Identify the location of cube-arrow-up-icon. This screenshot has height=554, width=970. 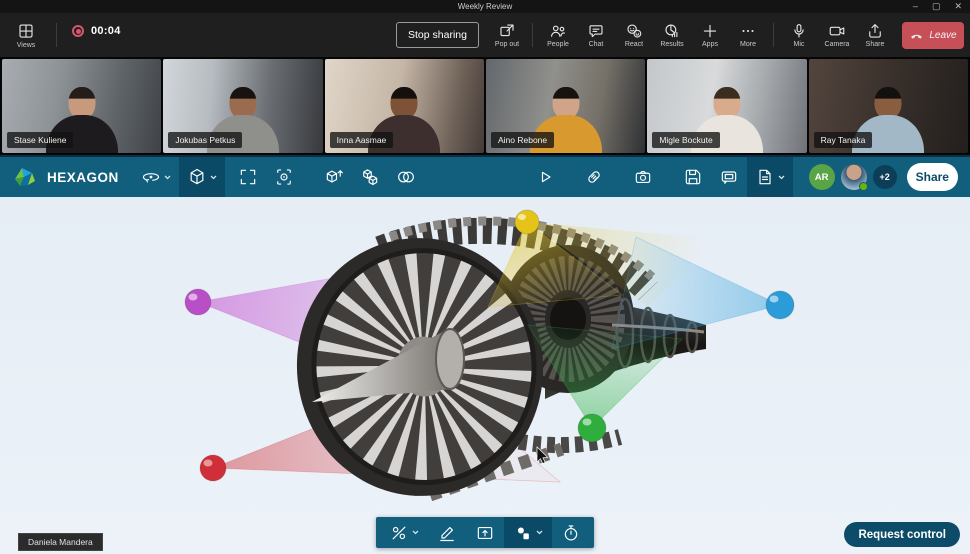
(334, 176).